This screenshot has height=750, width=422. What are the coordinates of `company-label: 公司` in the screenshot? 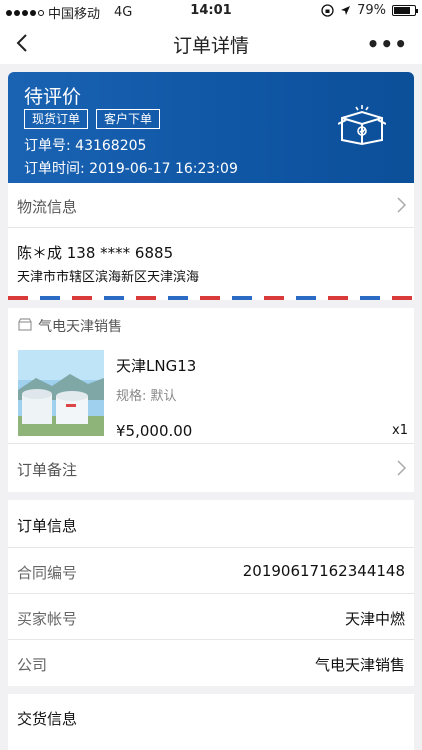 It's located at (32, 665).